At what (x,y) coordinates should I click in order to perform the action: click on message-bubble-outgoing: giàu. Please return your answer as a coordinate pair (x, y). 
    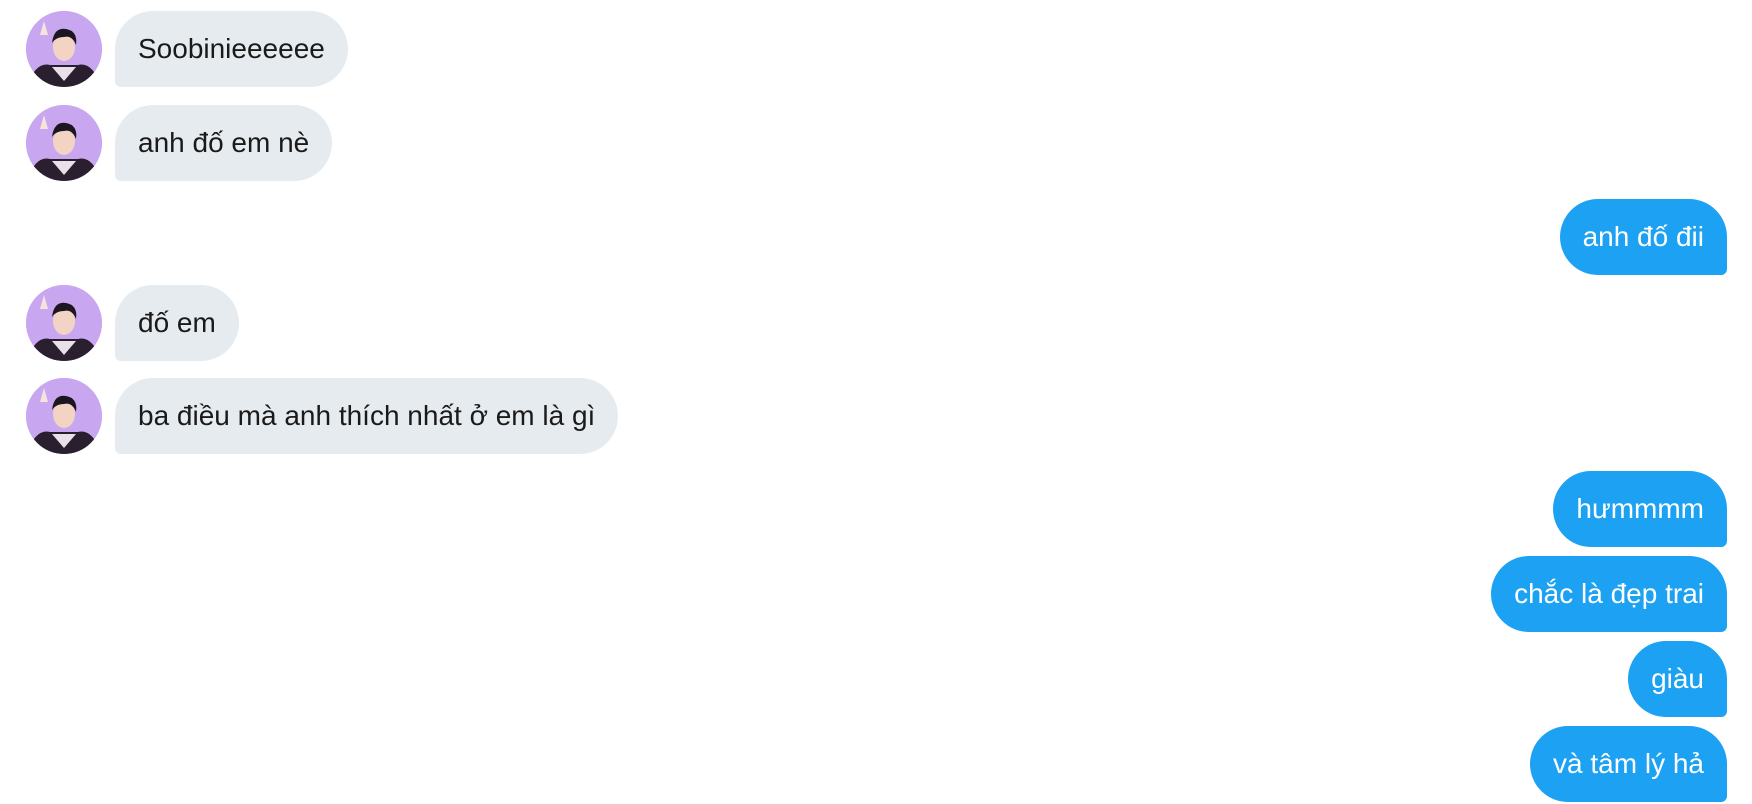
    Looking at the image, I should click on (1677, 679).